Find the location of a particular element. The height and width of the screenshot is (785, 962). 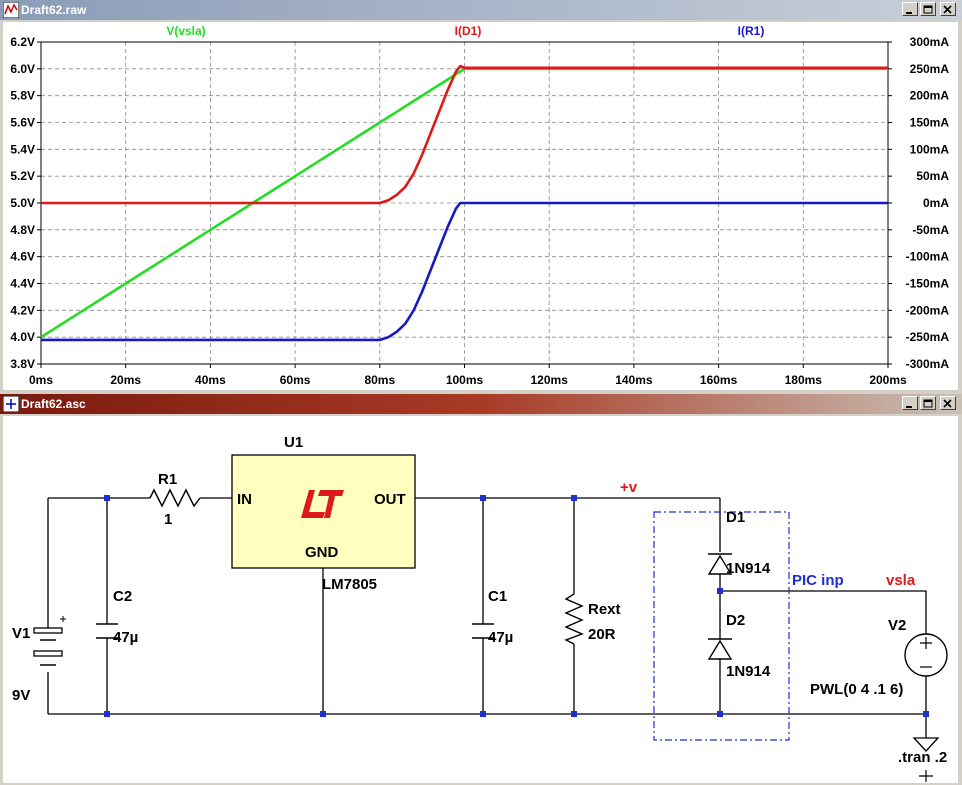

y-tick-label: 5.8V is located at coordinates (22, 96).